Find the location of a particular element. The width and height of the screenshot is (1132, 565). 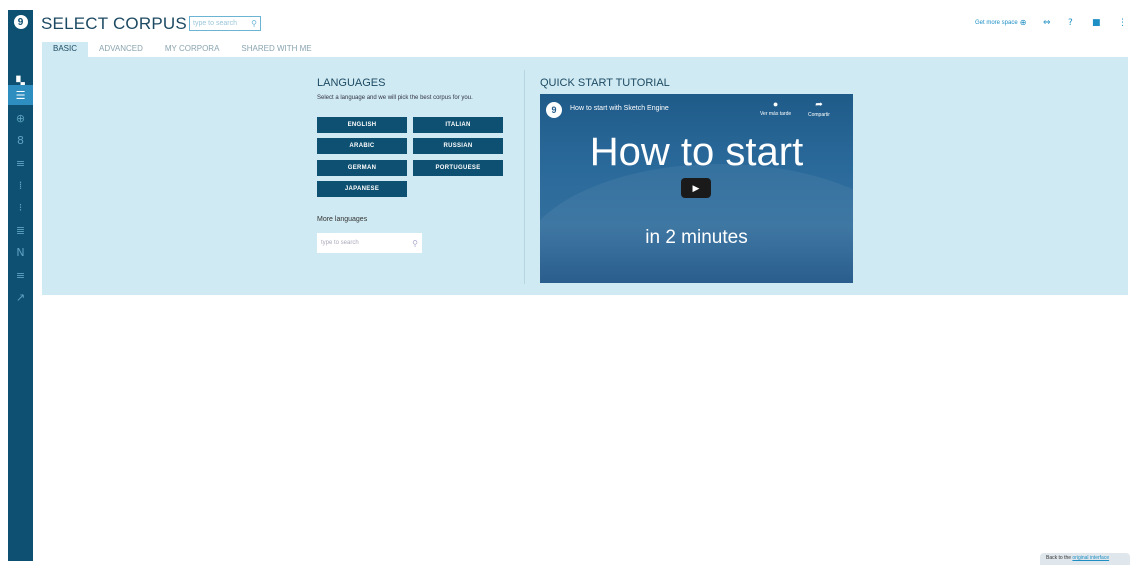

clock-icon: ● is located at coordinates (775, 104).